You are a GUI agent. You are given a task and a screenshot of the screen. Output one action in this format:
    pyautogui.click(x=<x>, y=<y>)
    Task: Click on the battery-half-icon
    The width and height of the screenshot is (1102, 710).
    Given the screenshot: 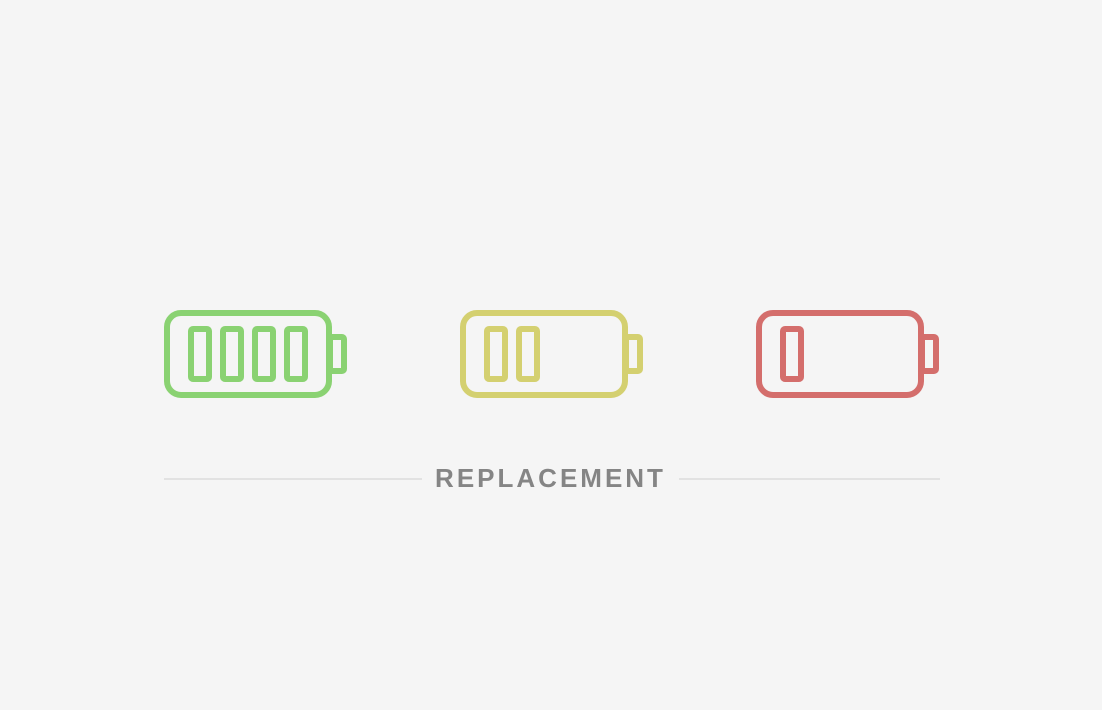 What is the action you would take?
    pyautogui.click(x=553, y=354)
    